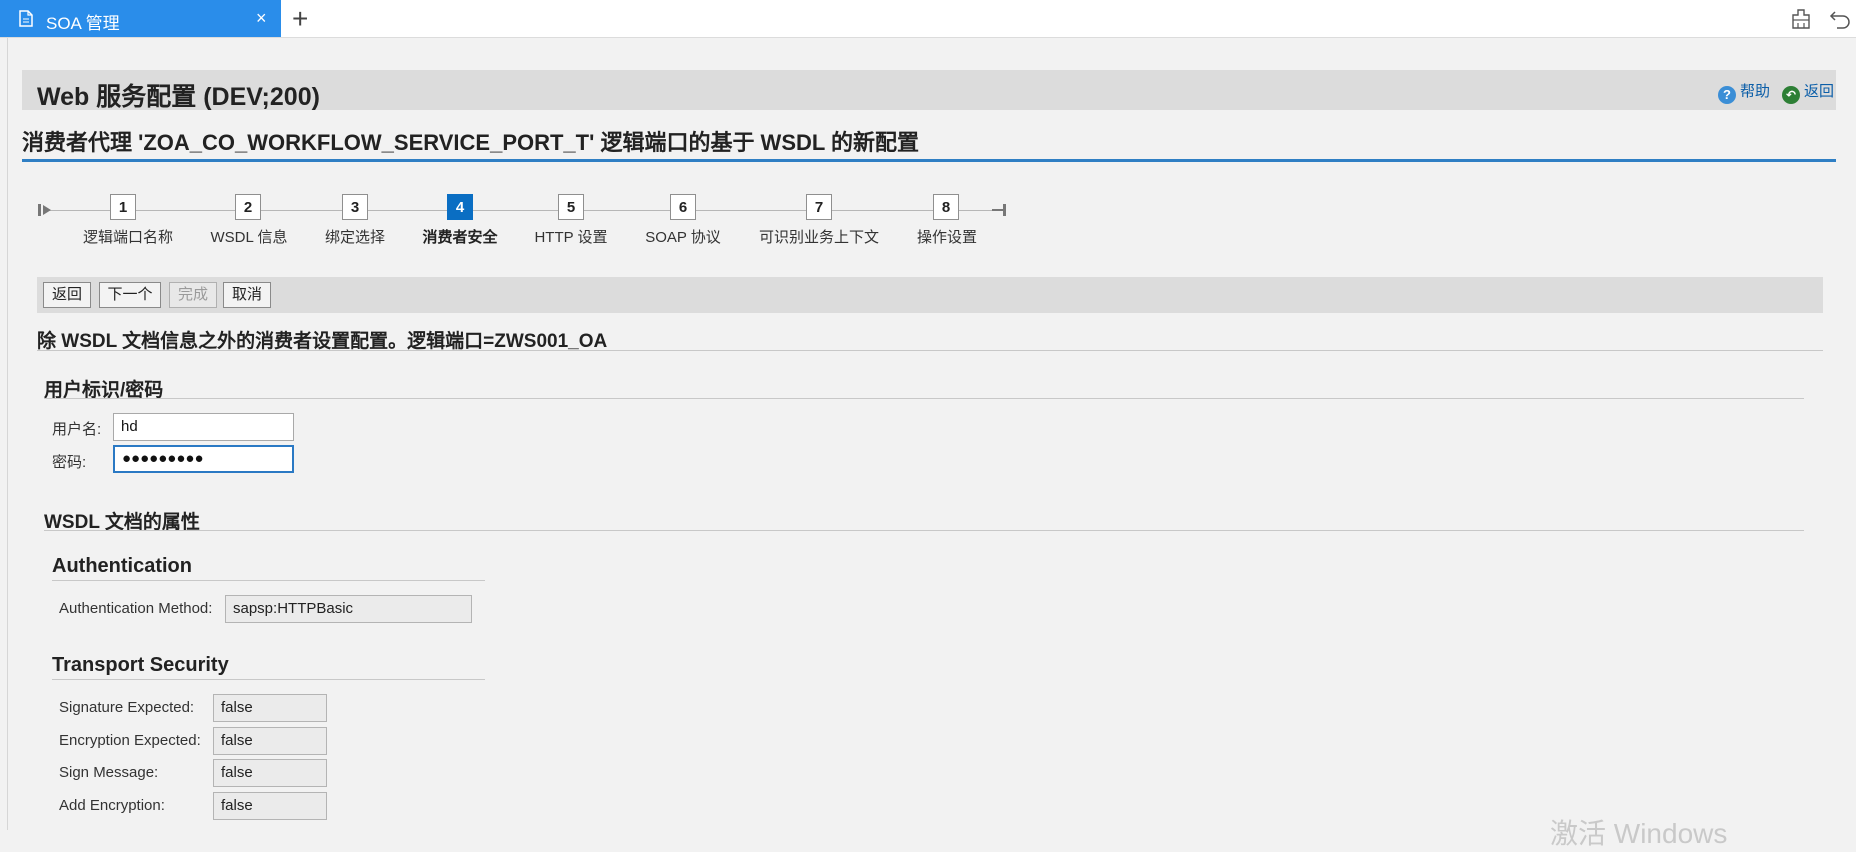 This screenshot has height=852, width=1856. I want to click on encryption-expected-label: Encryption Expected:, so click(130, 740).